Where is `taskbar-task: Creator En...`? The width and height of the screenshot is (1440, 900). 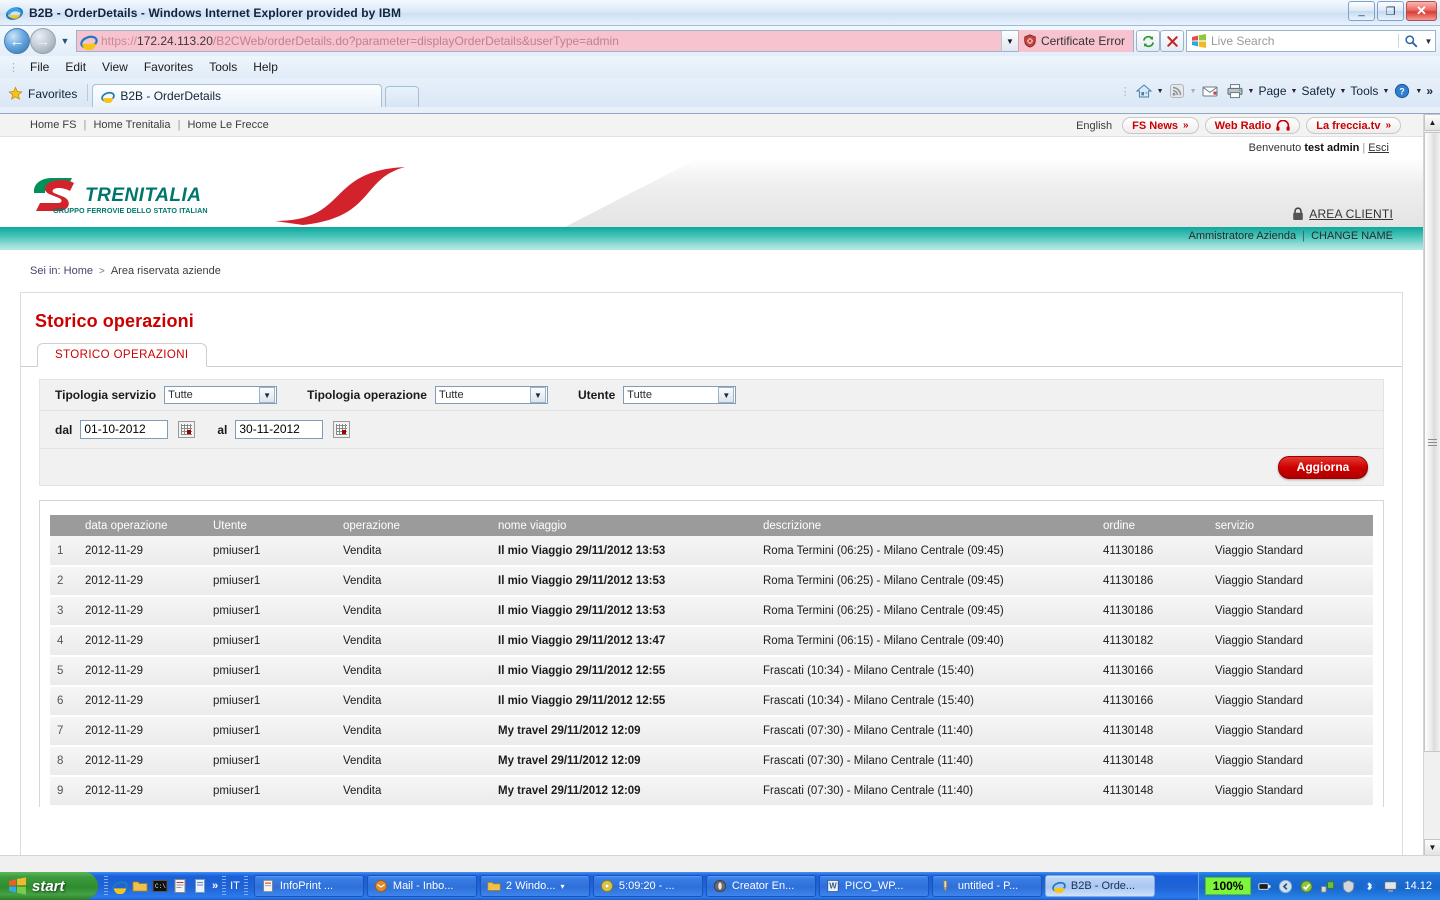 taskbar-task: Creator En... is located at coordinates (760, 886).